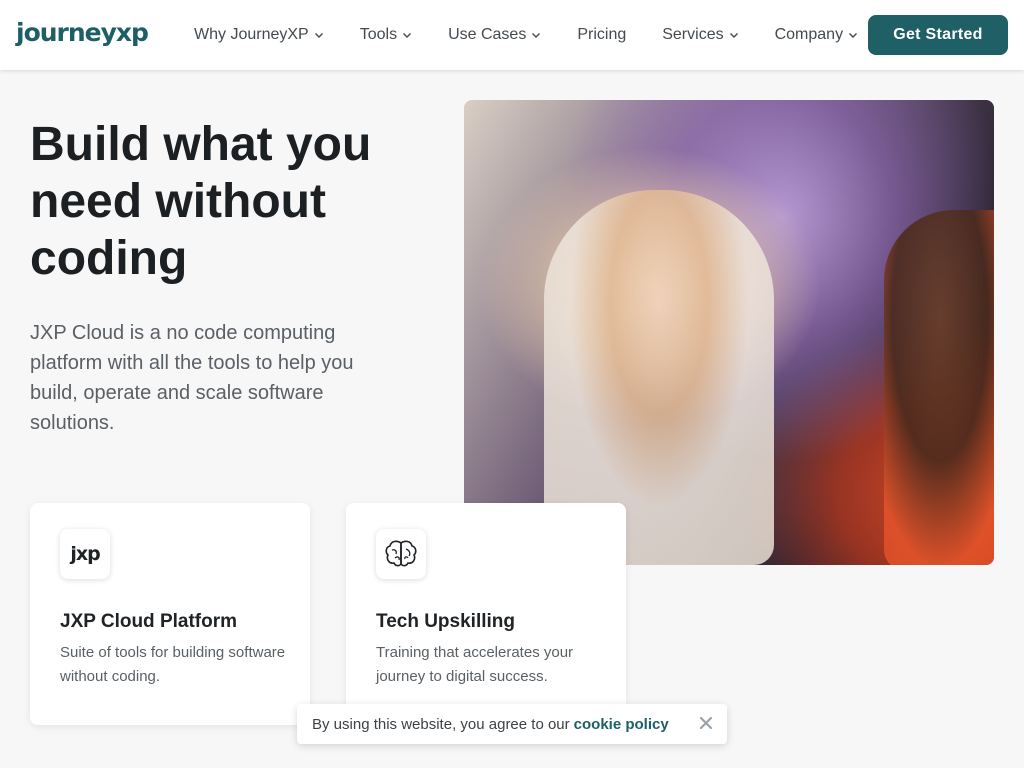  Describe the element at coordinates (706, 723) in the screenshot. I see `close-icon` at that location.